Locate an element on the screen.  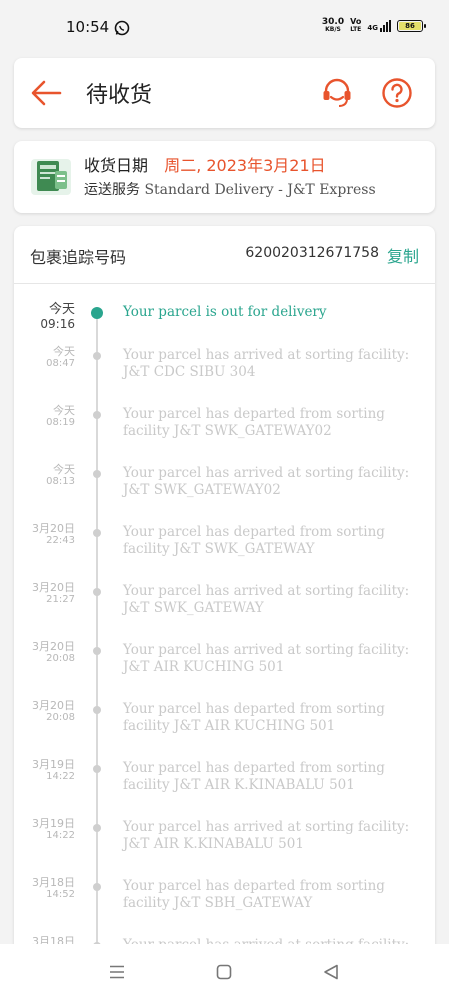
event-datetime: 今天 08:19 is located at coordinates (60, 417).